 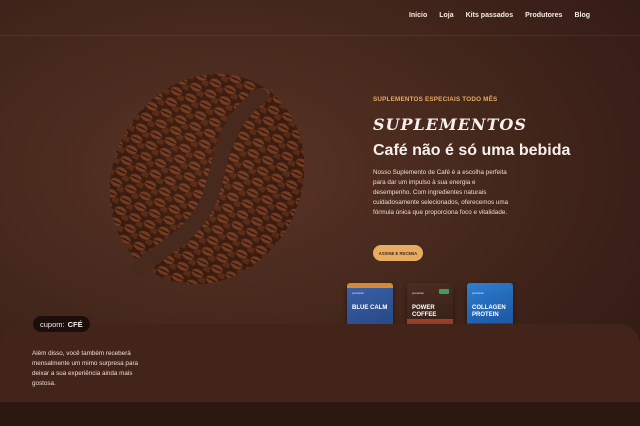 I want to click on nav-link-inicio: Início, so click(x=418, y=15).